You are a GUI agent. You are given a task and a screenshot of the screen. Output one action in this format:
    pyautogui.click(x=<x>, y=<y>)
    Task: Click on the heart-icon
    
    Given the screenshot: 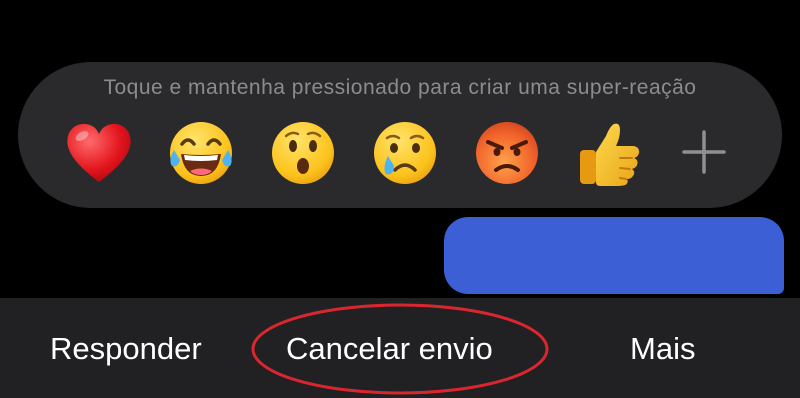 What is the action you would take?
    pyautogui.click(x=99, y=153)
    